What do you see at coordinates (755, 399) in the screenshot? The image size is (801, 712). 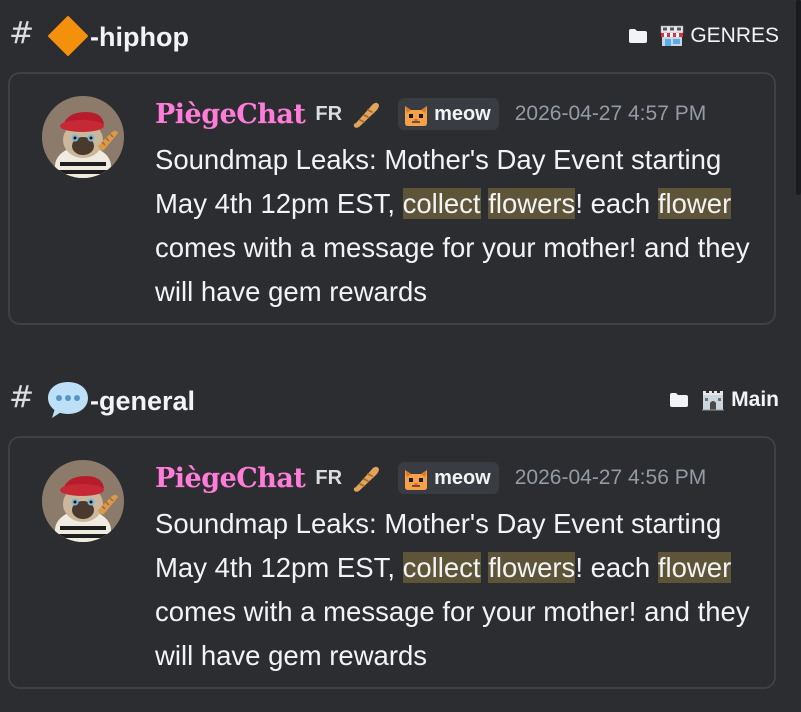 I see `category-label: Main` at bounding box center [755, 399].